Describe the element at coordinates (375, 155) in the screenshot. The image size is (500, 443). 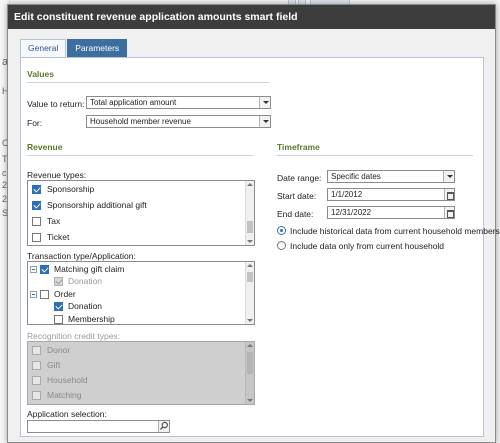
I see `timeframe-section-divider` at that location.